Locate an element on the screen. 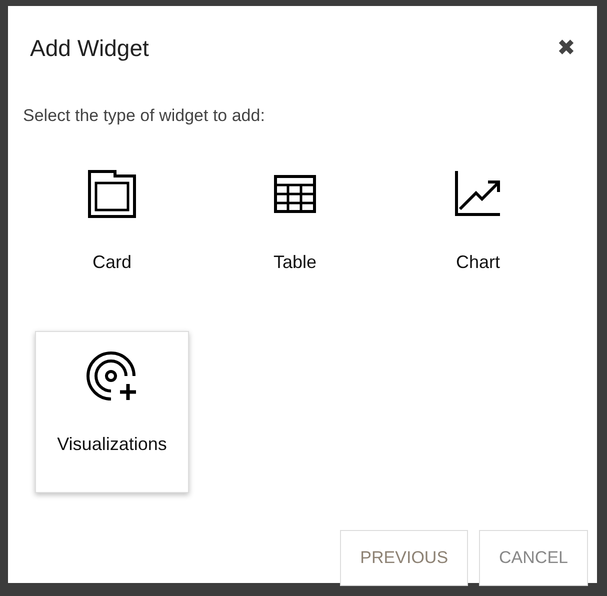 The height and width of the screenshot is (596, 607). radar-plus-icon is located at coordinates (112, 376).